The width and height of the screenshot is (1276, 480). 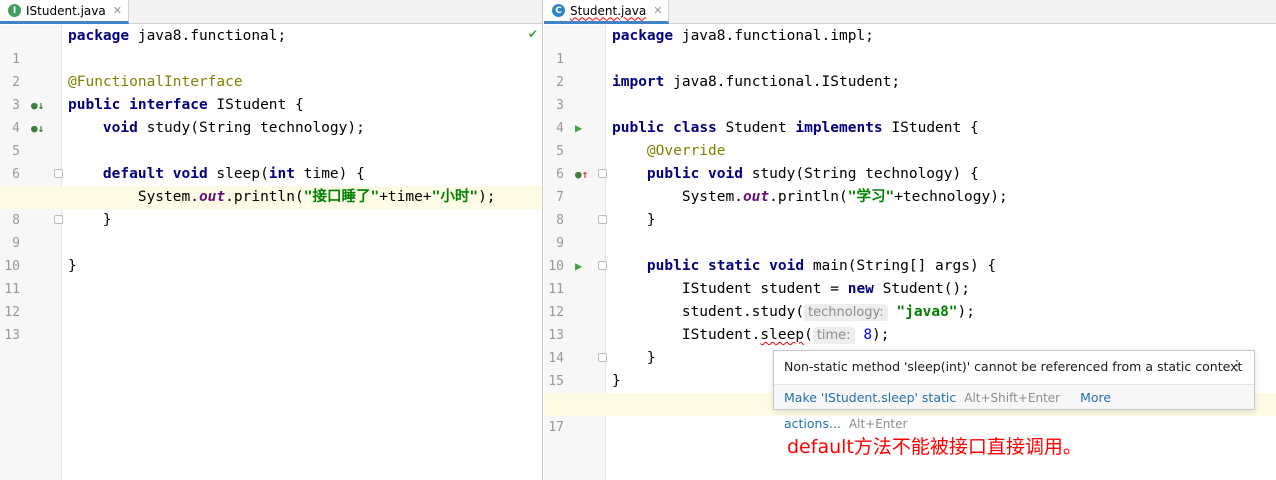 I want to click on tab-bar-left: I IStudent.java ✕, so click(x=271, y=12).